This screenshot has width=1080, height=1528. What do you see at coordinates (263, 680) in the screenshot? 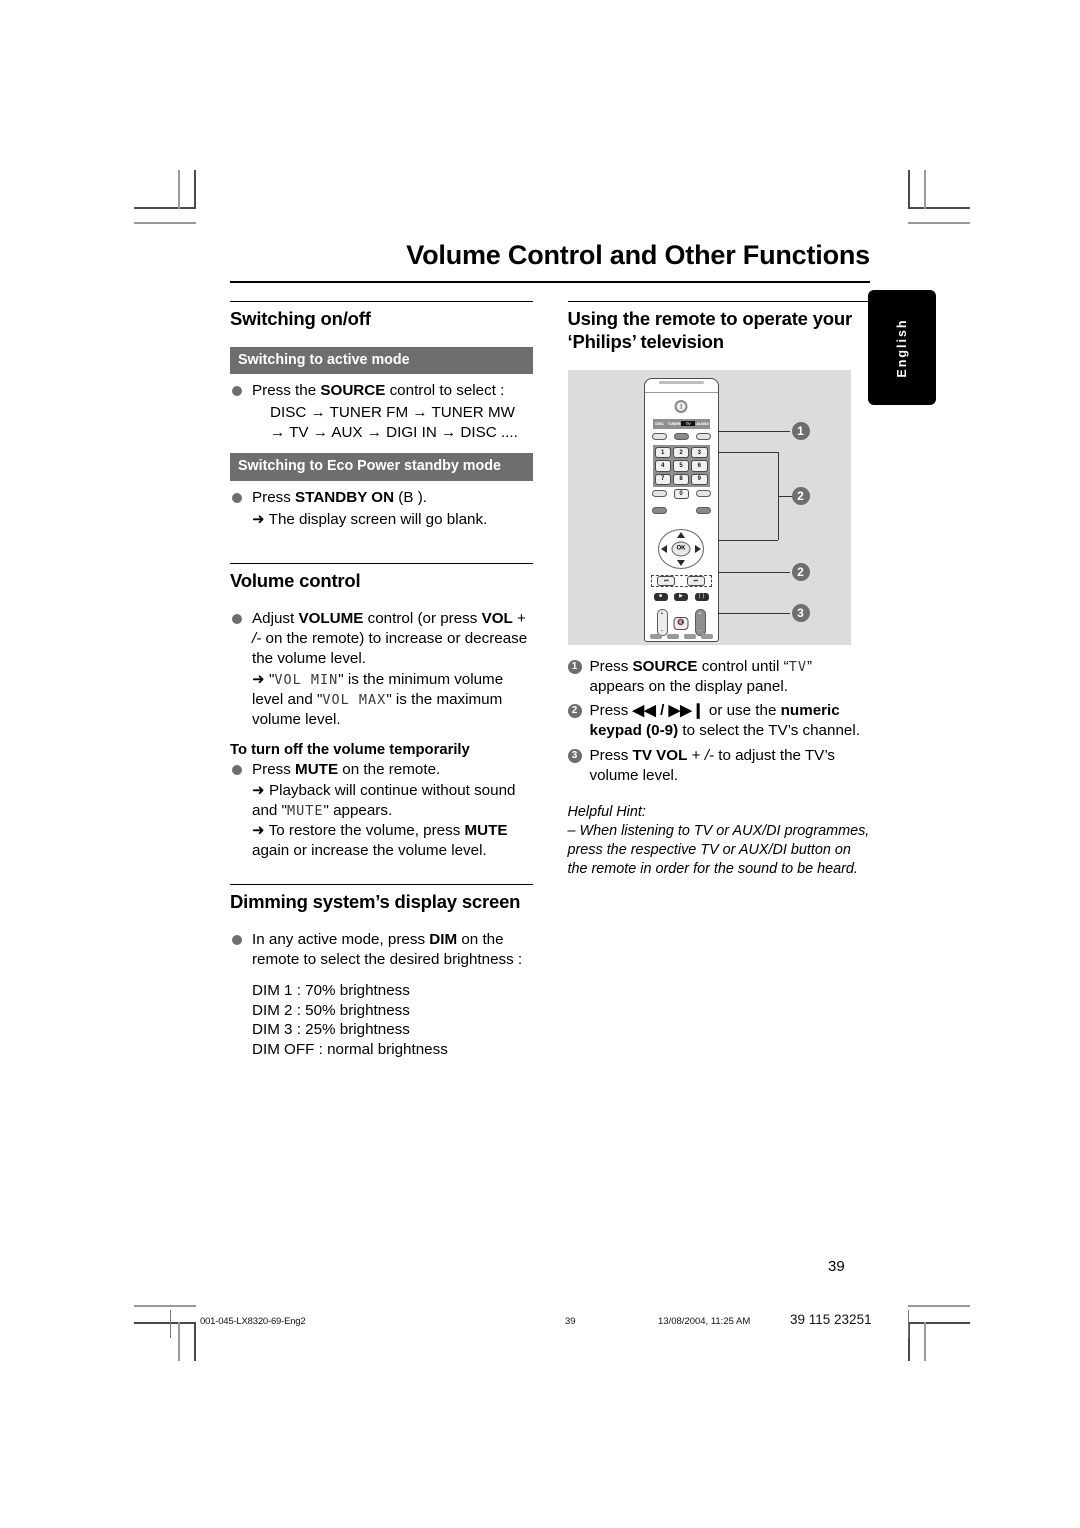
I see `arrow-pre: ➜ "` at bounding box center [263, 680].